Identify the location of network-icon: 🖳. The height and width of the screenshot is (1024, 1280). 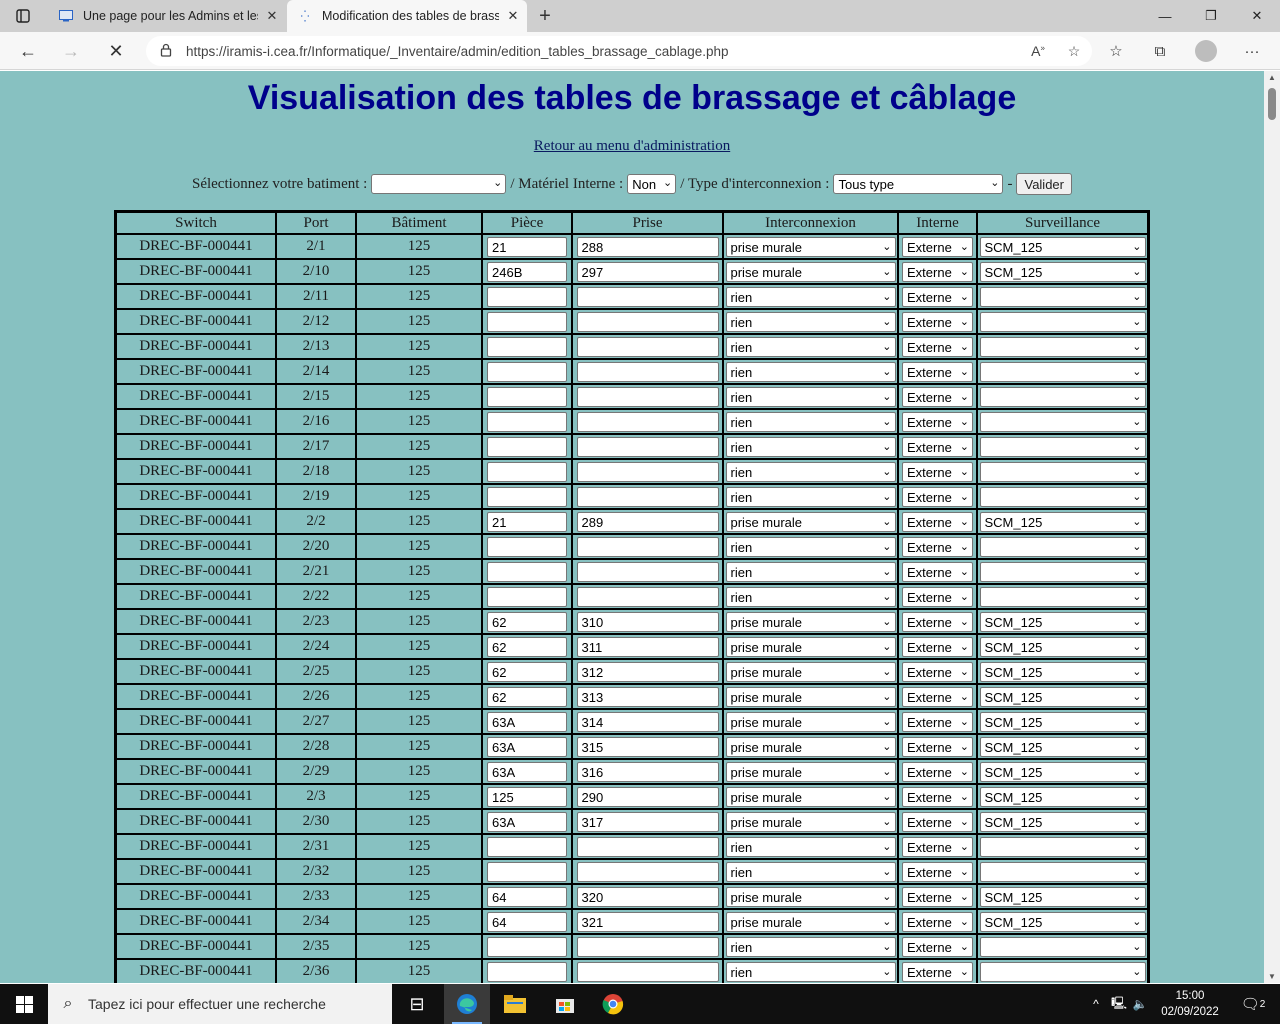
(1119, 1004).